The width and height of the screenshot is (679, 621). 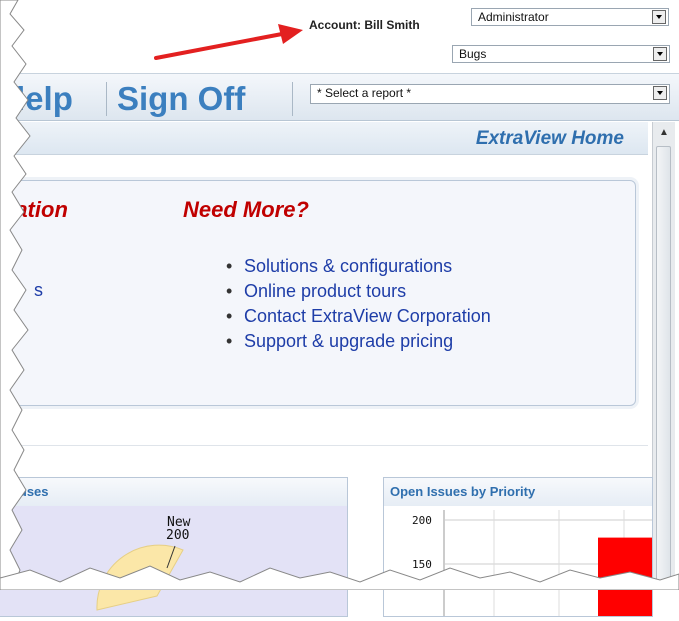 What do you see at coordinates (356, 291) in the screenshot?
I see `link-product-tours: Online product tours` at bounding box center [356, 291].